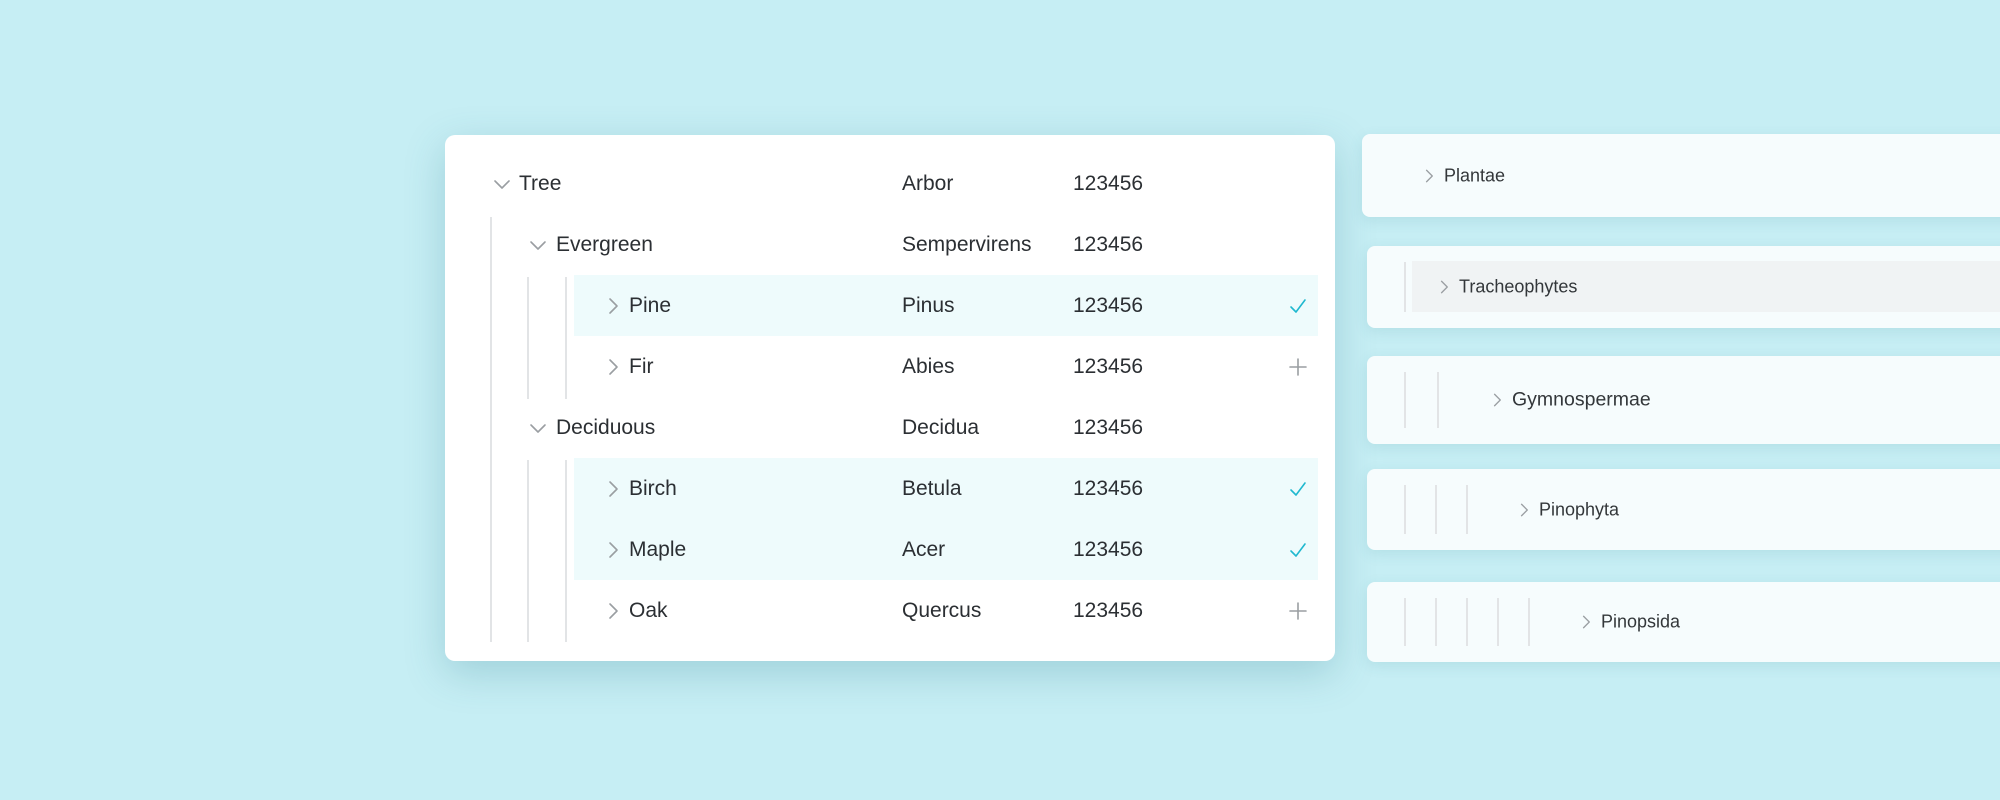  What do you see at coordinates (1683, 287) in the screenshot?
I see `hierarchy-card: Tracheophytes` at bounding box center [1683, 287].